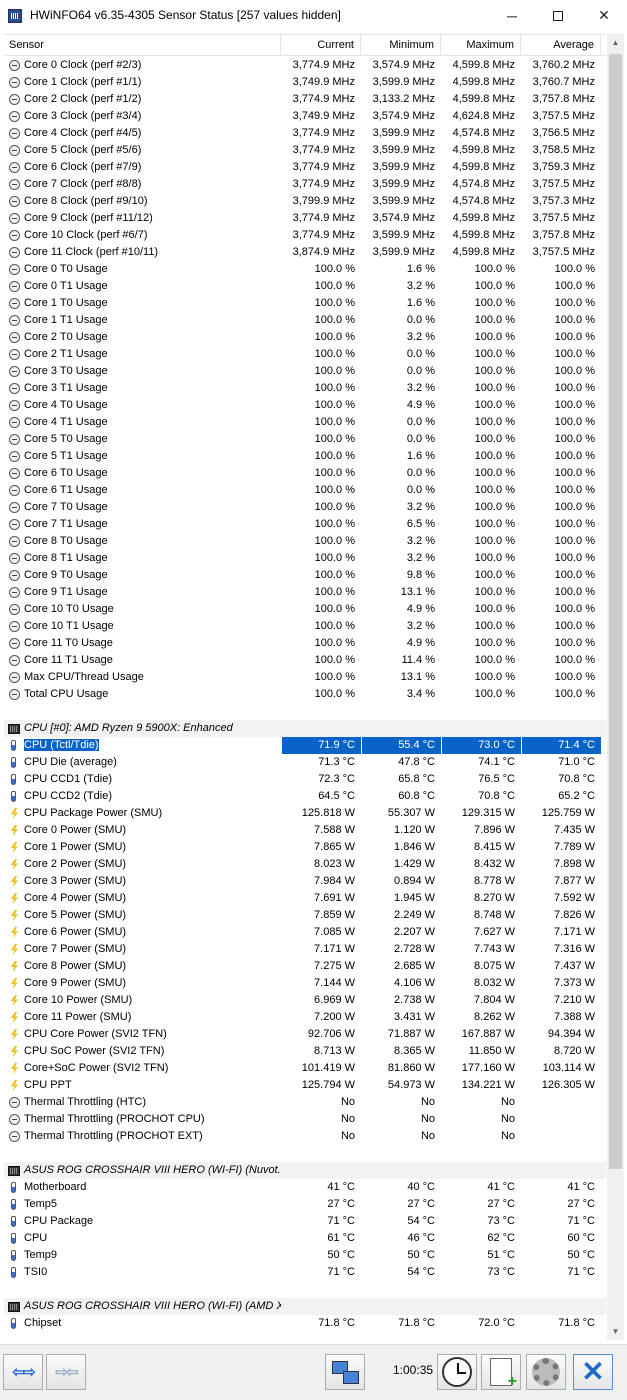 The image size is (627, 1400). Describe the element at coordinates (558, 15) in the screenshot. I see `maximize-button` at that location.